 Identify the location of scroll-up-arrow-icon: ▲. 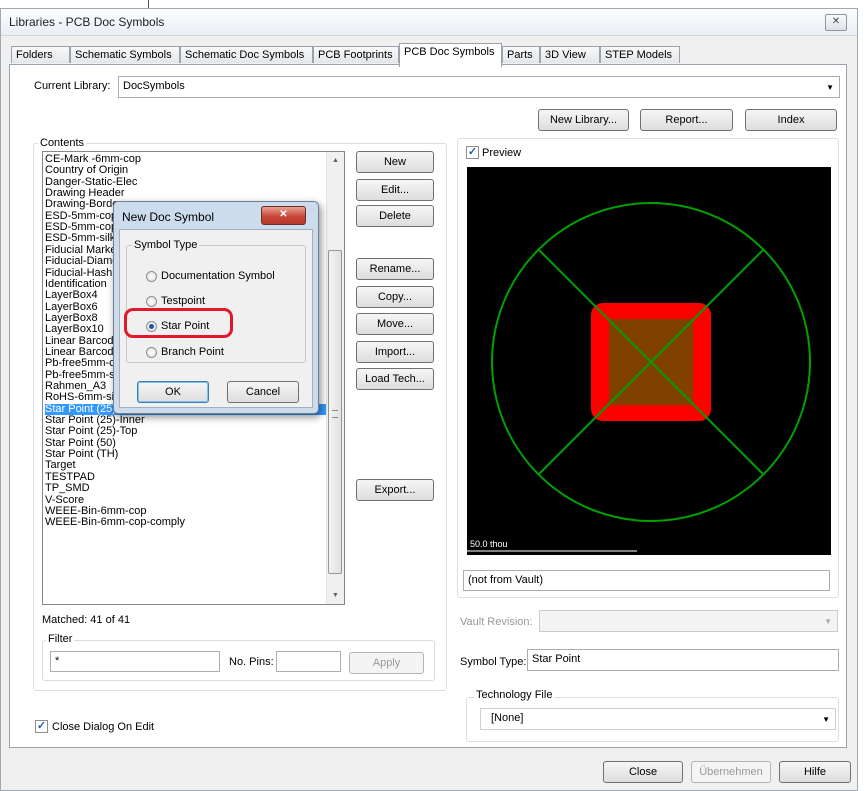
(335, 160).